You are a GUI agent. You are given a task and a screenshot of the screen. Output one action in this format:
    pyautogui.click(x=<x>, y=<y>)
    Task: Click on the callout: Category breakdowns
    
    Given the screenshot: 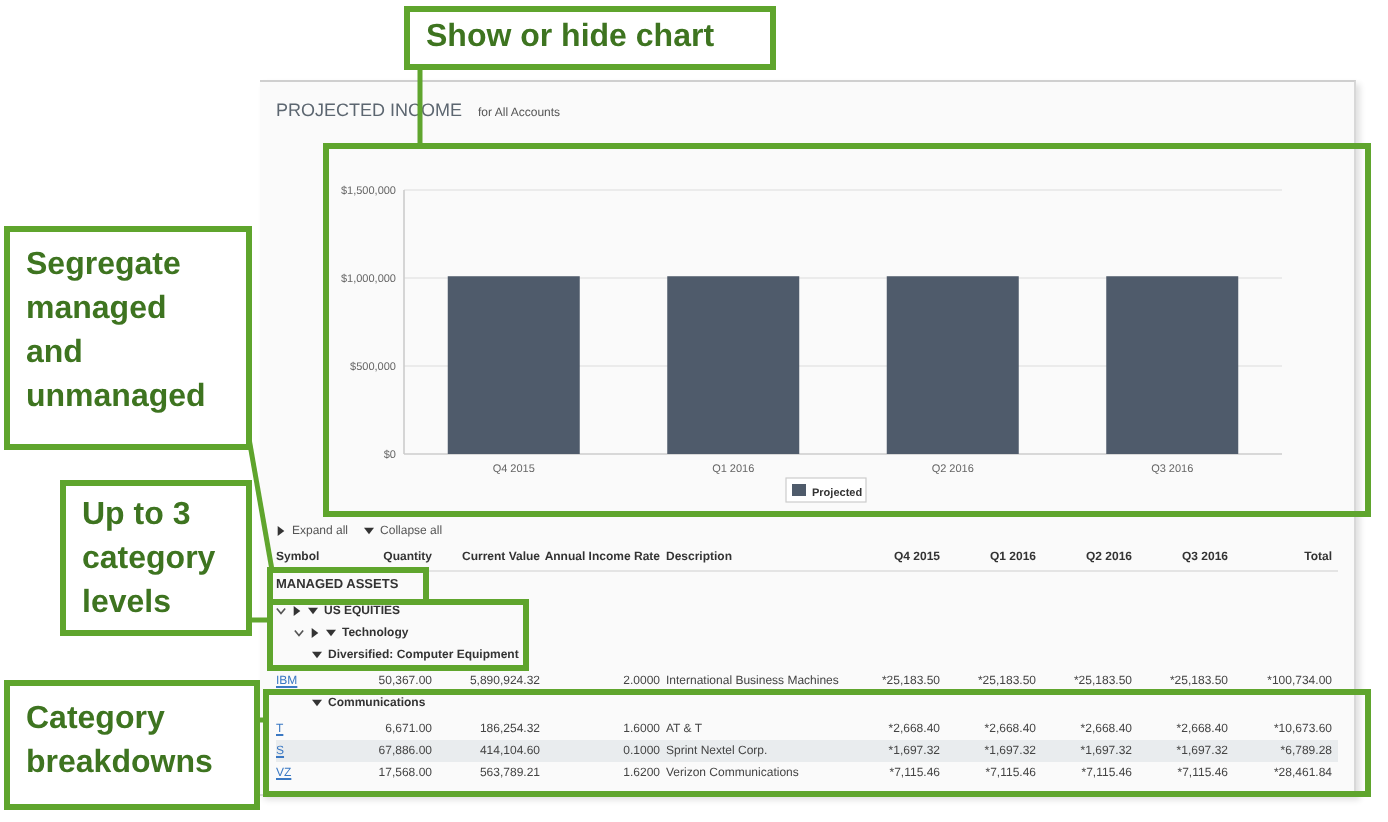 What is the action you would take?
    pyautogui.click(x=132, y=745)
    